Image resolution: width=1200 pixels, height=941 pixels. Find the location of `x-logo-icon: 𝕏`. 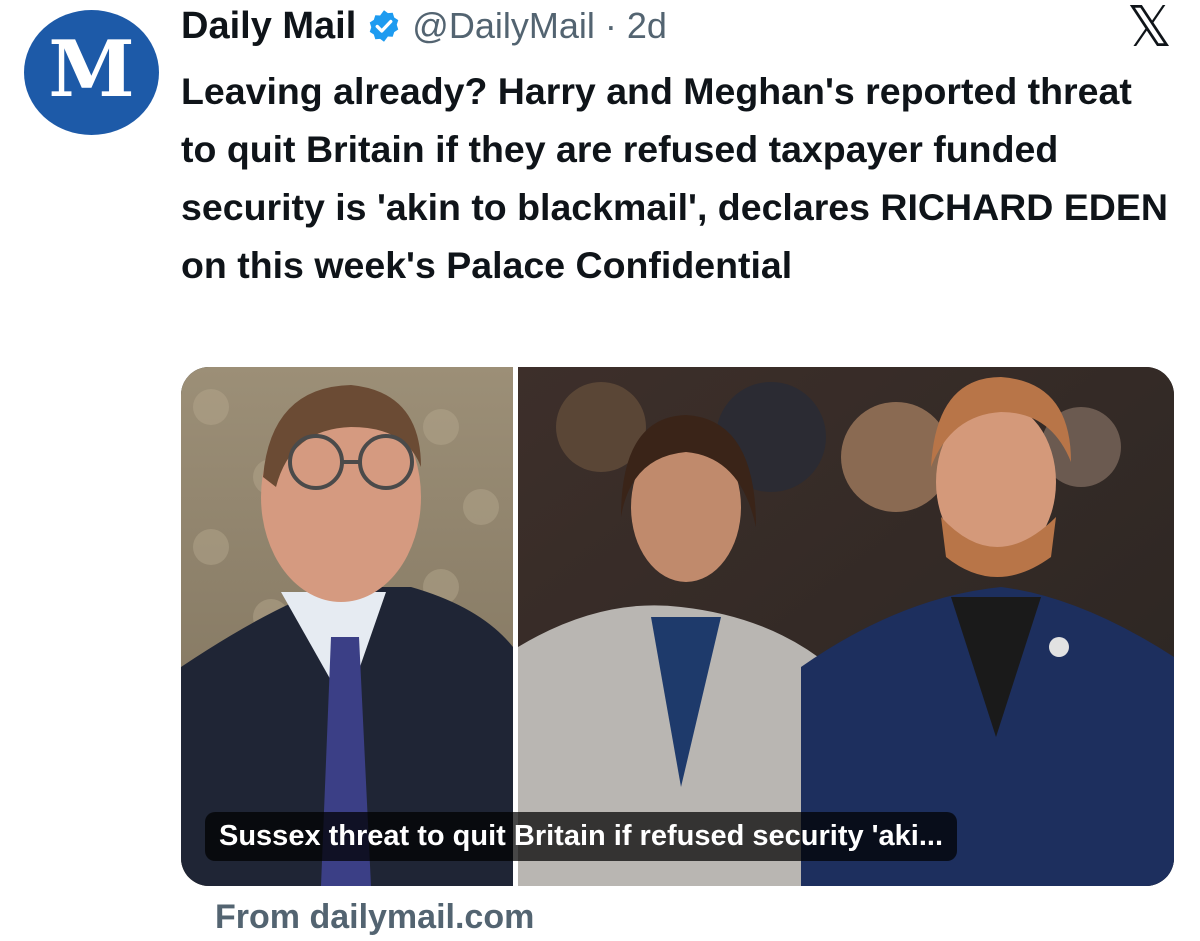

x-logo-icon: 𝕏 is located at coordinates (1149, 28).